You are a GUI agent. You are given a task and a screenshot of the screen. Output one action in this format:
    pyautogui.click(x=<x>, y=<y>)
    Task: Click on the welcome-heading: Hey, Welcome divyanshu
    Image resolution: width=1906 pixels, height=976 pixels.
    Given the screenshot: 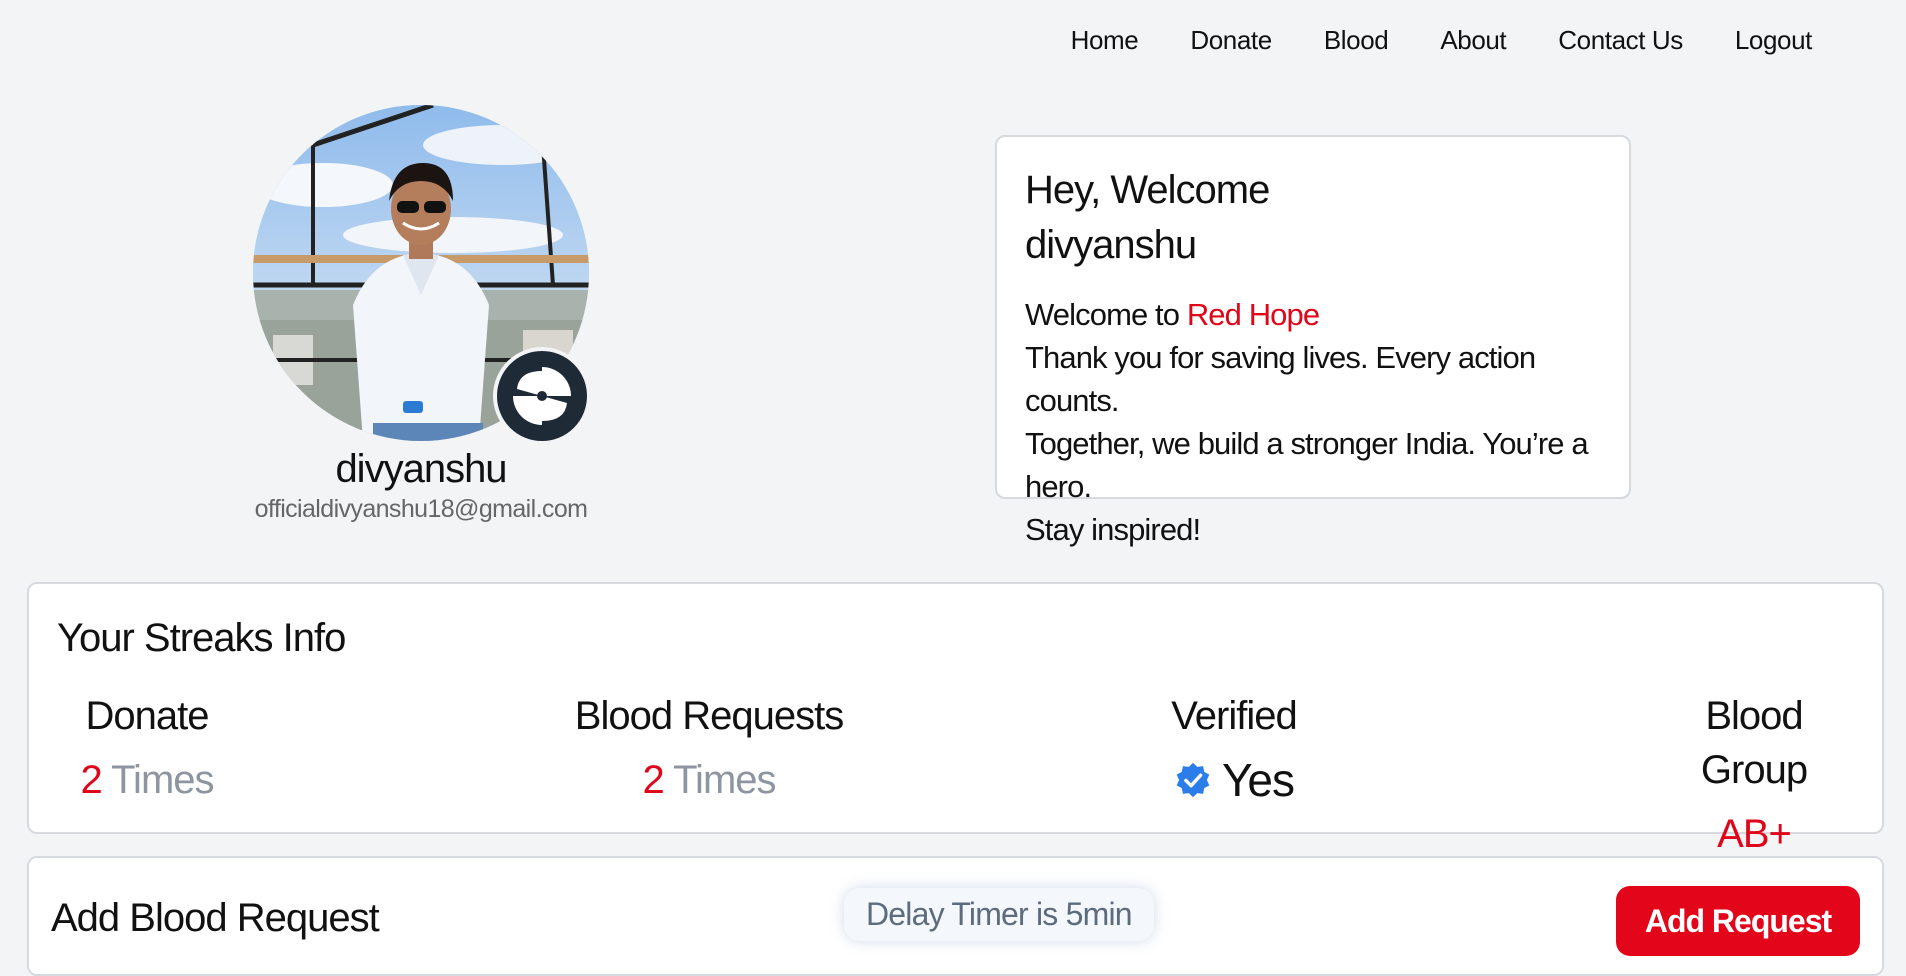 What is the action you would take?
    pyautogui.click(x=1313, y=218)
    